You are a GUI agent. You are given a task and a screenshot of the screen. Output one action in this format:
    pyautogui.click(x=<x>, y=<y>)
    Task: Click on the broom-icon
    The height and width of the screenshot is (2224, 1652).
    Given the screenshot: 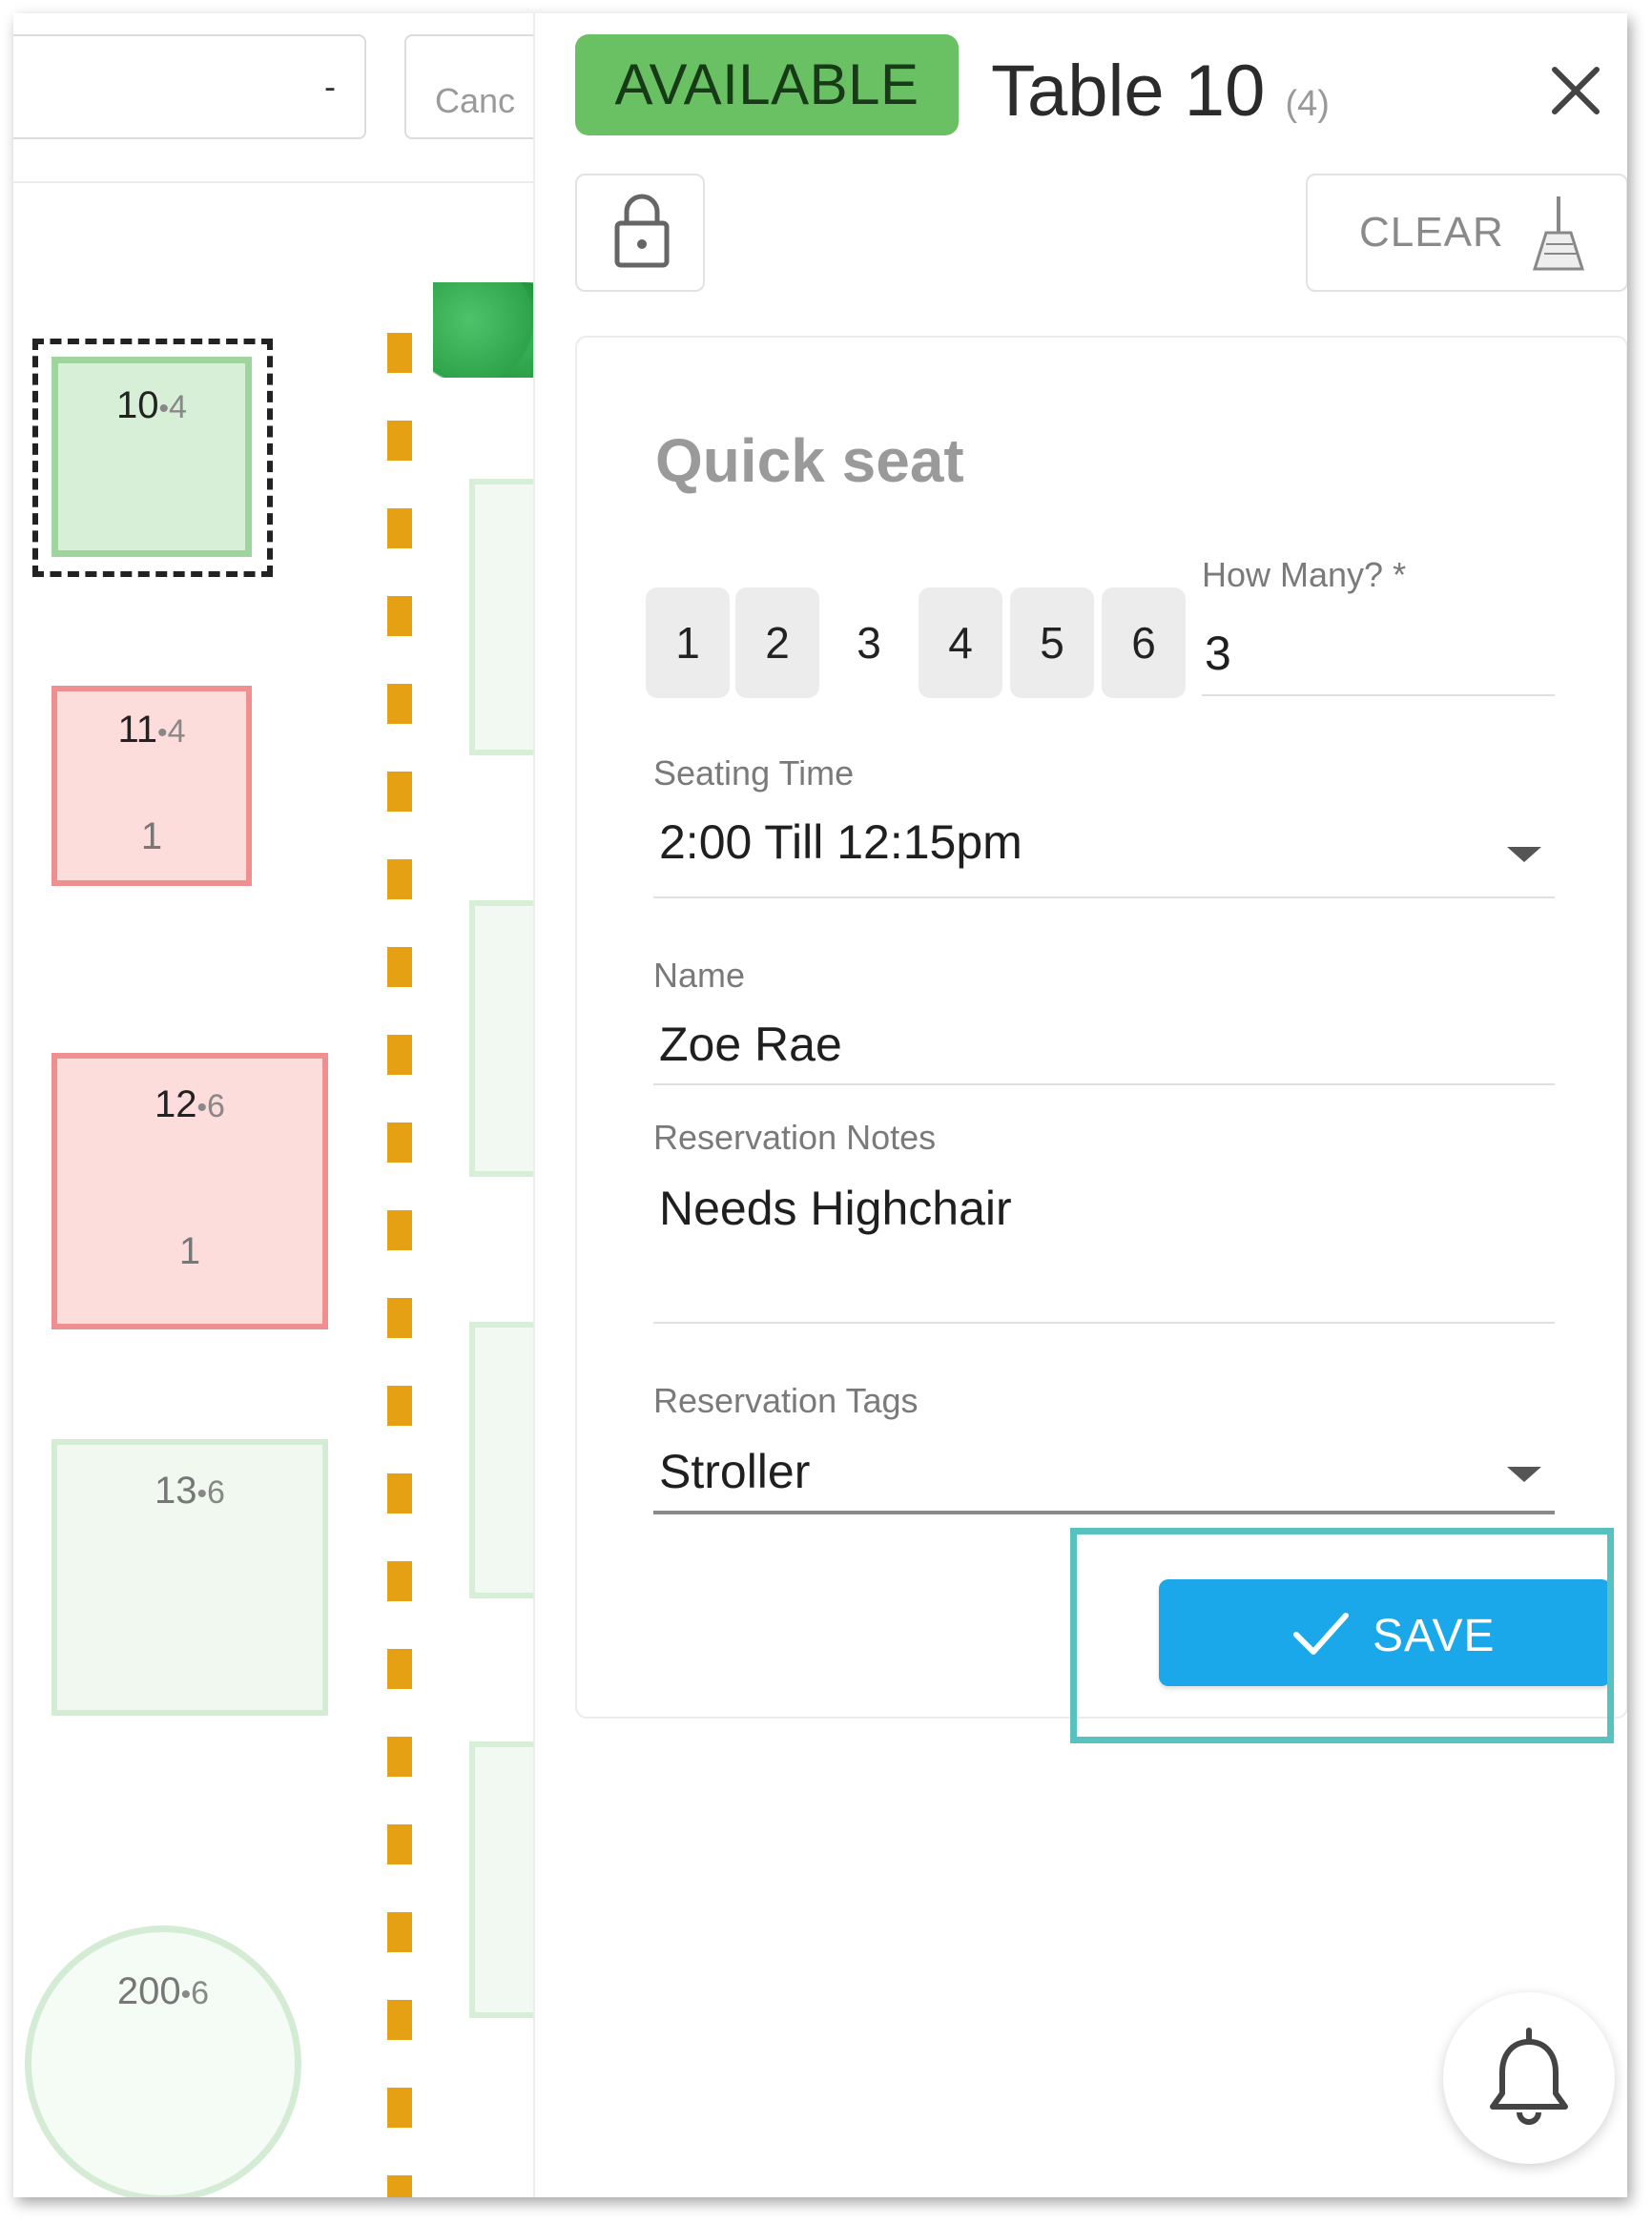 What is the action you would take?
    pyautogui.click(x=1558, y=233)
    